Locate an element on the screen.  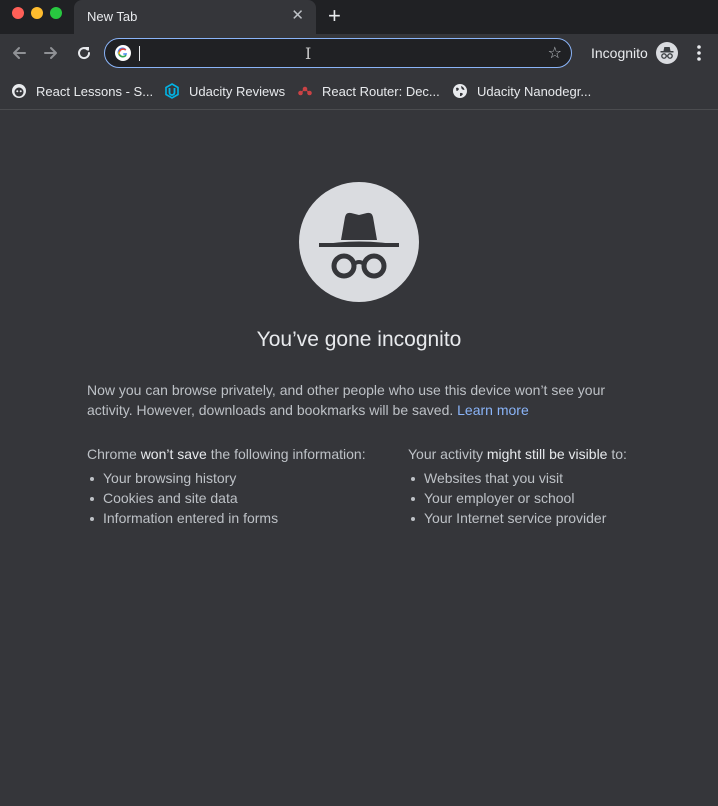
close-icon: ✕ is located at coordinates (297, 16).